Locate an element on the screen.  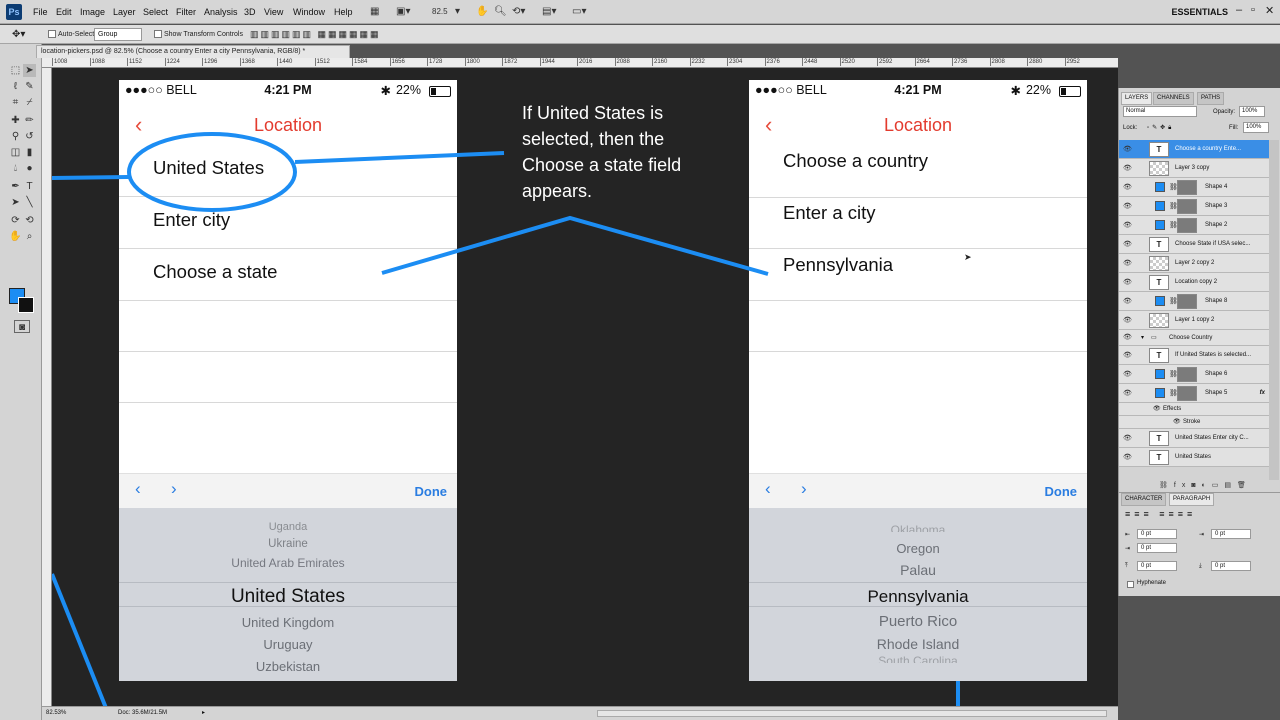
show-transform-checkbox is located at coordinates (158, 34).